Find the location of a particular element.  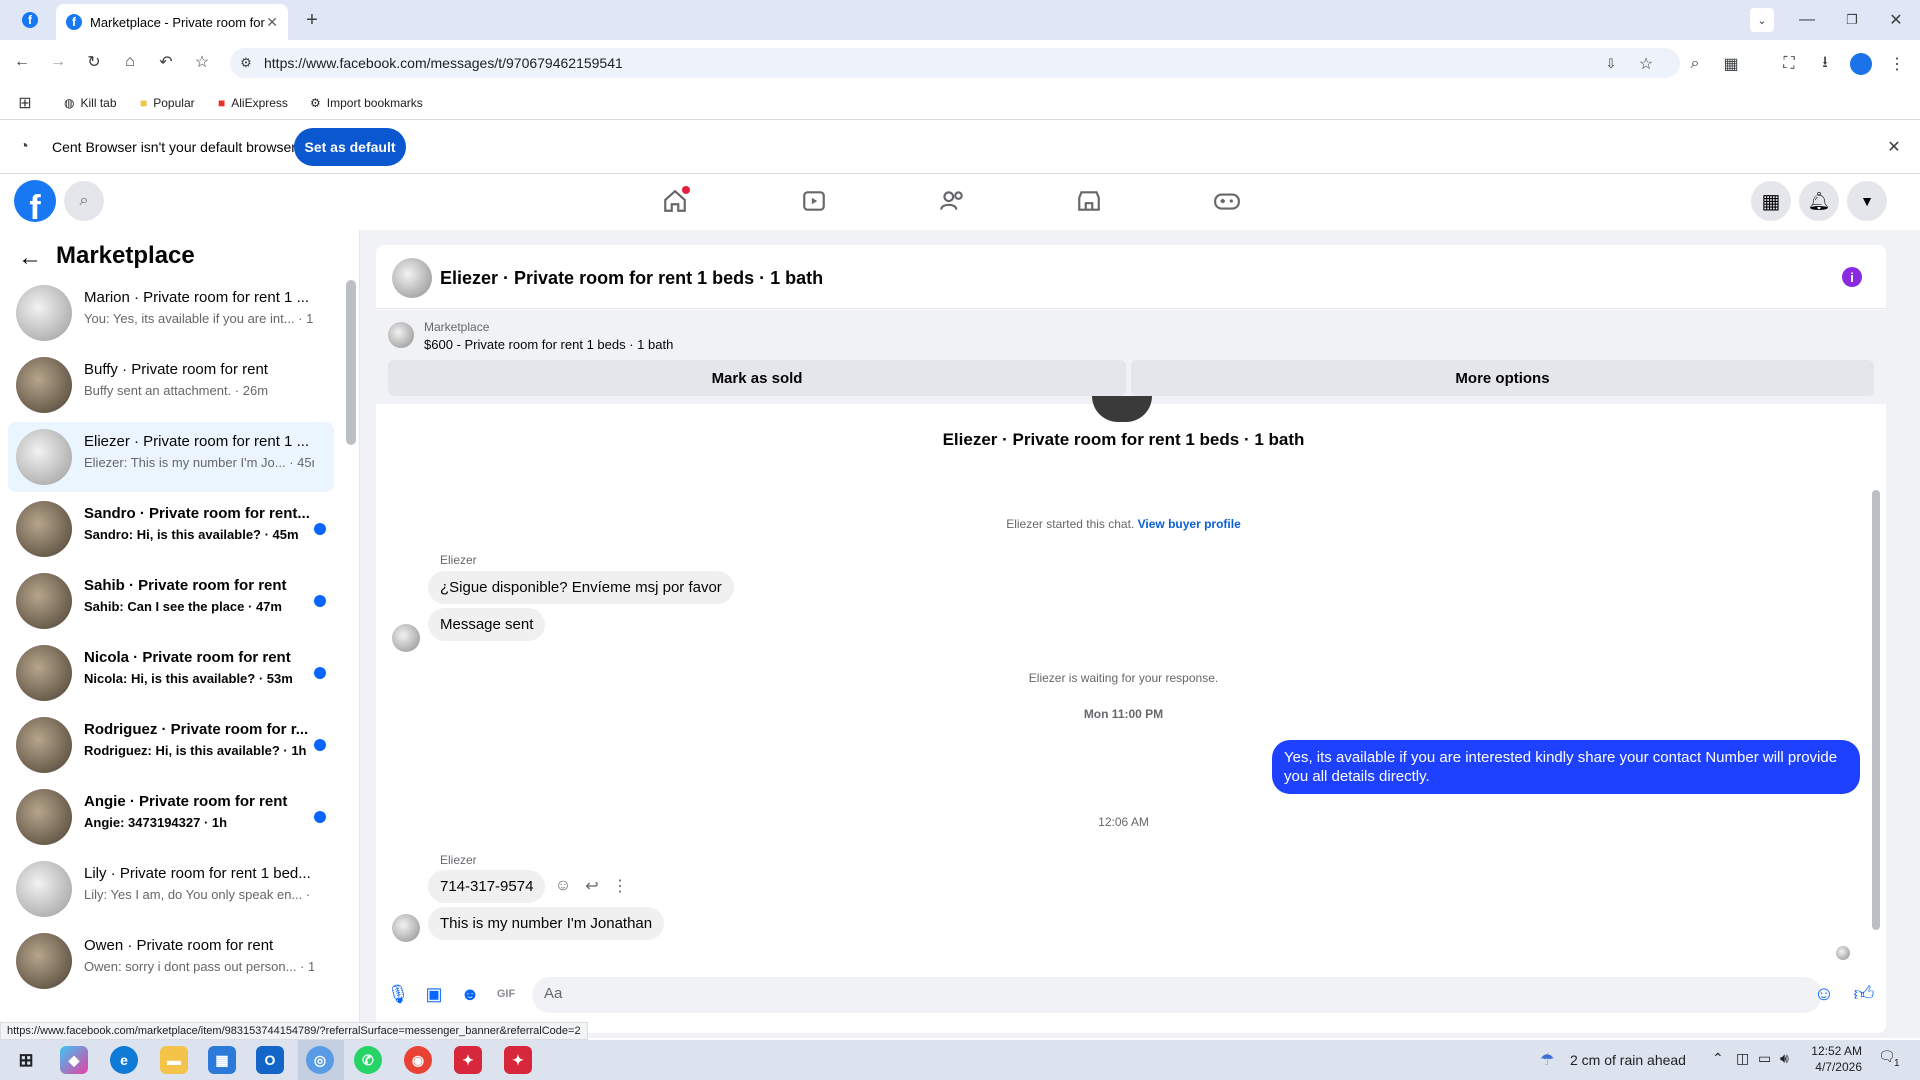

chat-avatar is located at coordinates (412, 278).